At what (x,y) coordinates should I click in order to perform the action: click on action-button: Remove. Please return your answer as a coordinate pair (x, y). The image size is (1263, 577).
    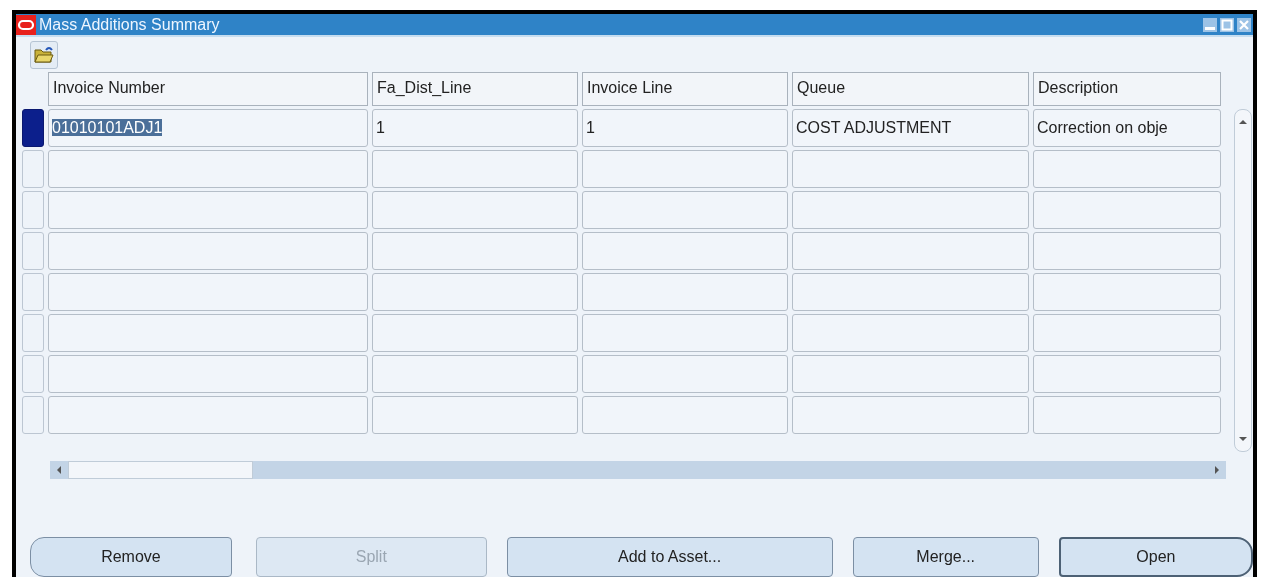
    Looking at the image, I should click on (131, 557).